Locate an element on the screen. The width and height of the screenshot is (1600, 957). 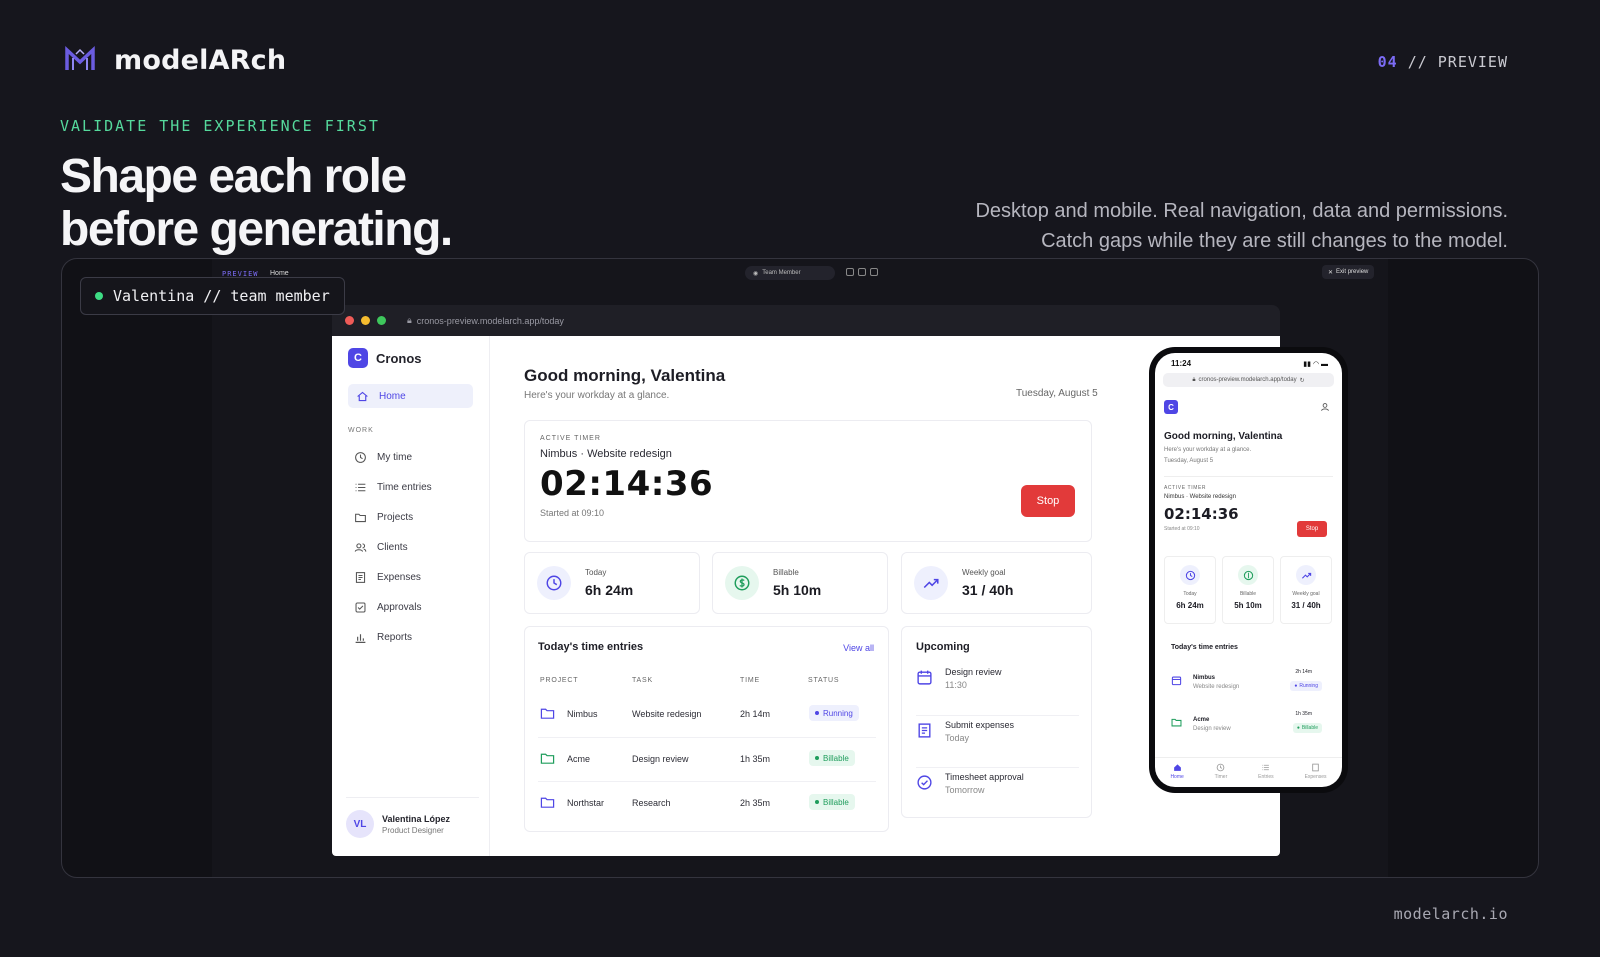
maximize-dot-icon is located at coordinates (381, 320).